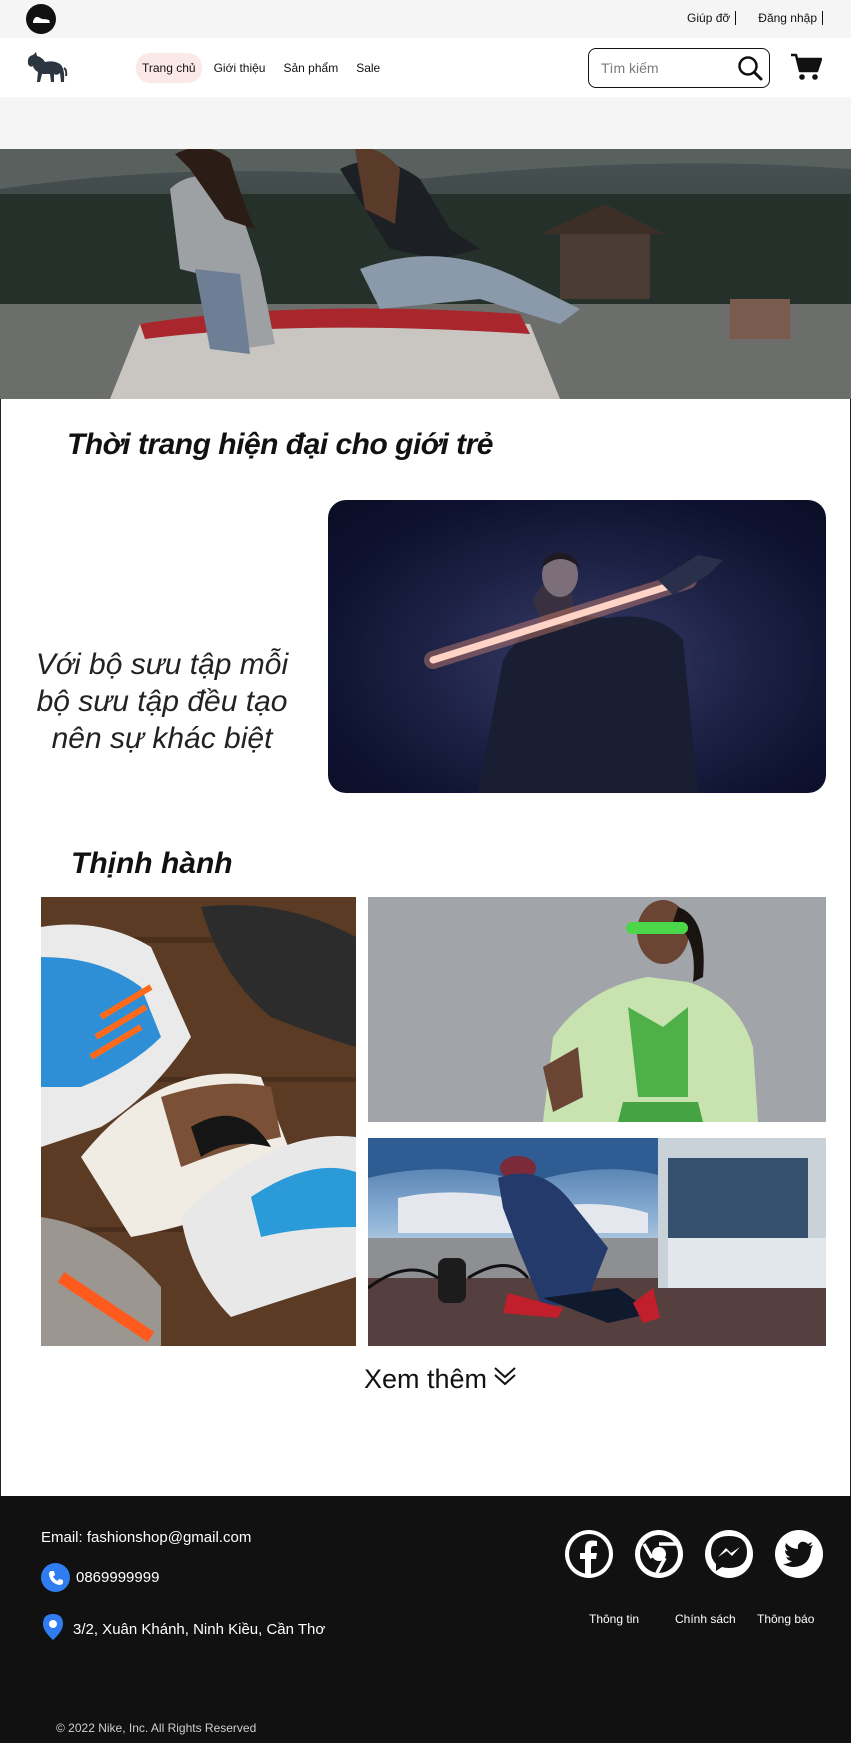 The height and width of the screenshot is (1743, 851). What do you see at coordinates (425, 274) in the screenshot?
I see `two-women-sitting-on-car-photo` at bounding box center [425, 274].